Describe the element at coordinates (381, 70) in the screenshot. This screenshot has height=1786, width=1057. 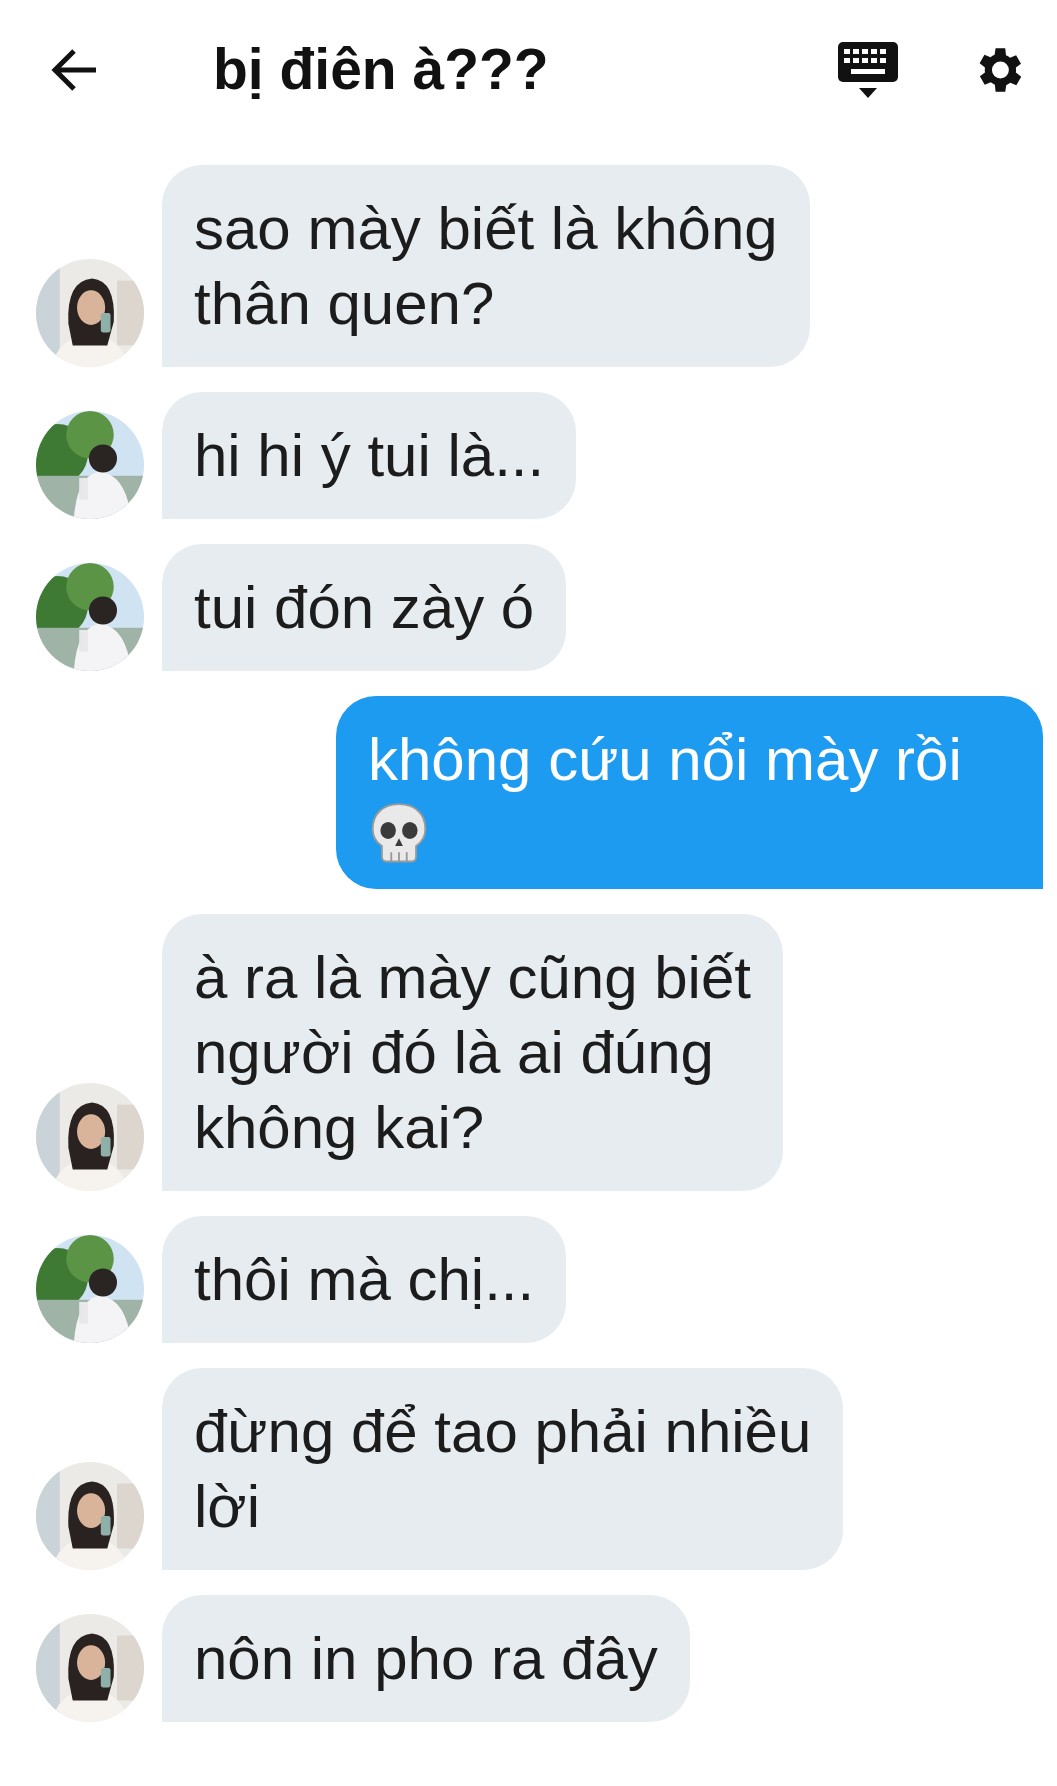
I see `chat-title: bị điên à???` at that location.